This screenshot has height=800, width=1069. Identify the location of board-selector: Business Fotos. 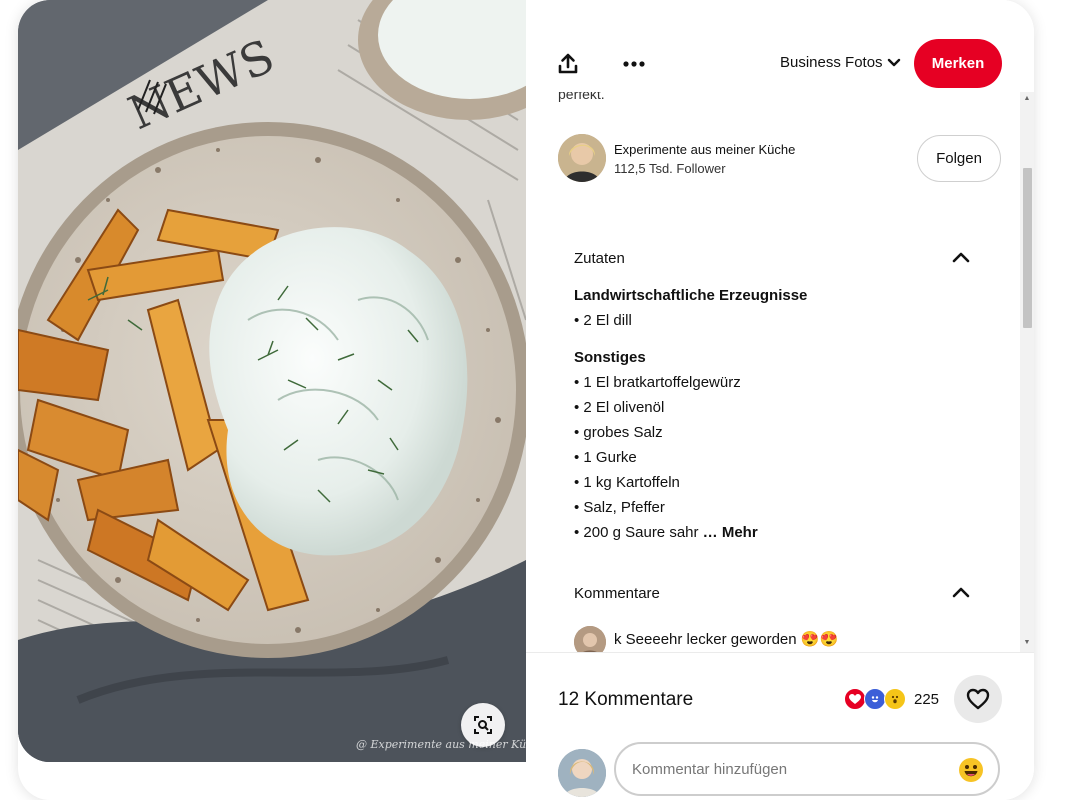
(840, 62).